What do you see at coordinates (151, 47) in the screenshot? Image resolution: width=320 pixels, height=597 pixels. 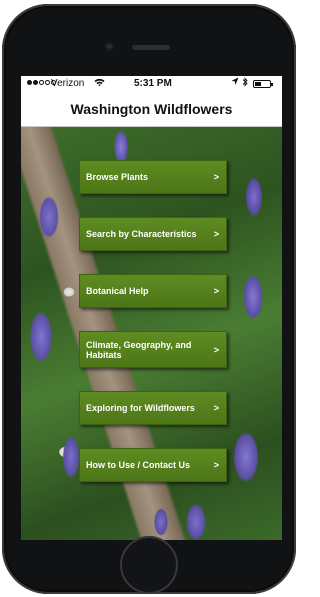 I see `earpiece-speaker` at bounding box center [151, 47].